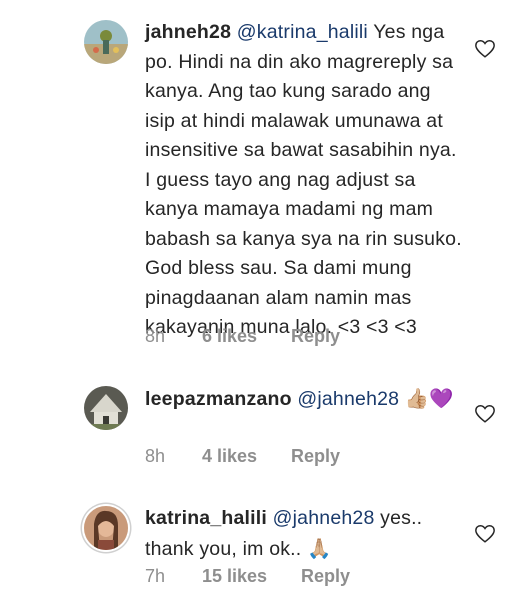 The height and width of the screenshot is (599, 527). What do you see at coordinates (429, 398) in the screenshot?
I see `comment-emoji: 👍🏼💜` at bounding box center [429, 398].